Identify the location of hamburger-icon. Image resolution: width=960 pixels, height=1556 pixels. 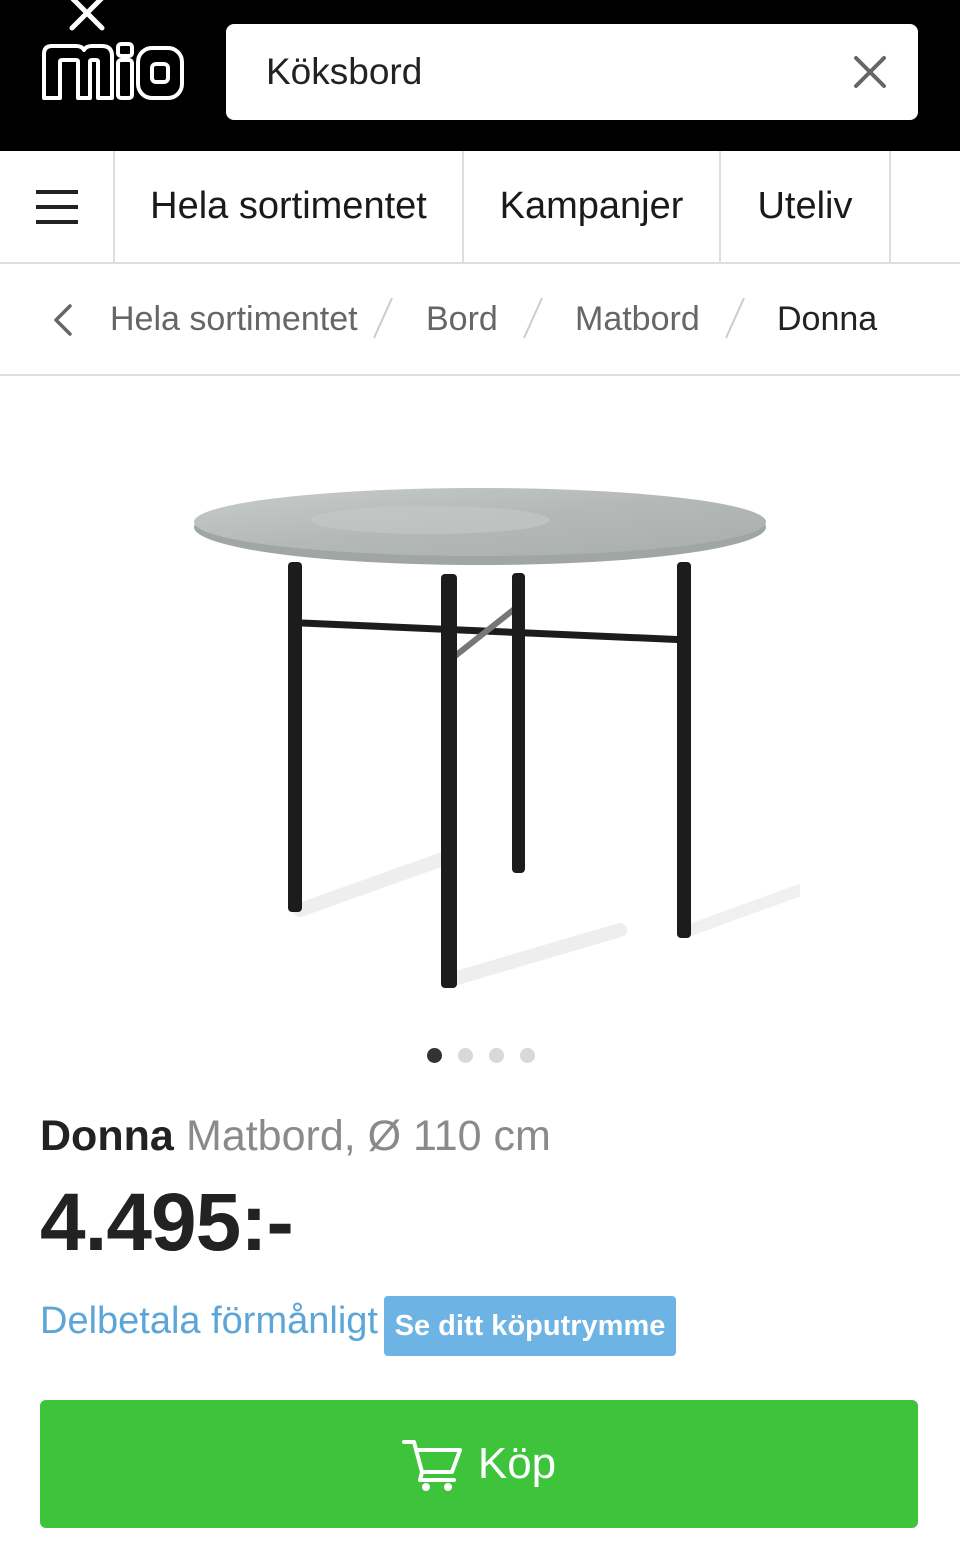
(56, 206).